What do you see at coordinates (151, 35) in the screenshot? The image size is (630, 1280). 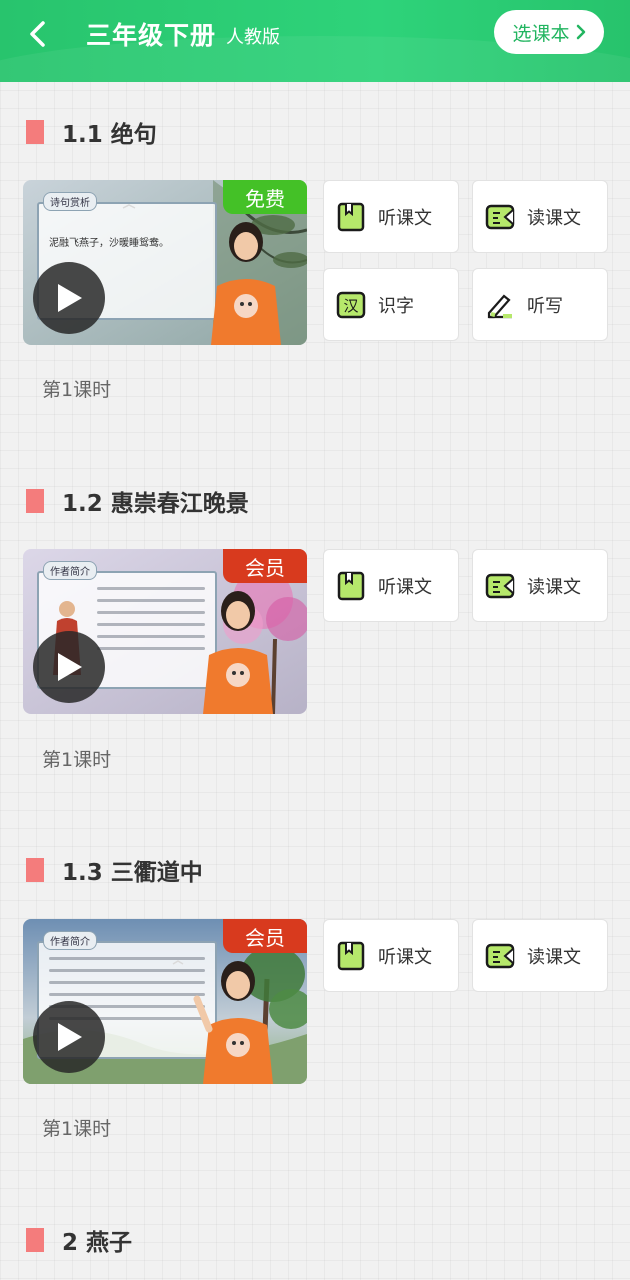 I see `page-title: 三年级下册` at bounding box center [151, 35].